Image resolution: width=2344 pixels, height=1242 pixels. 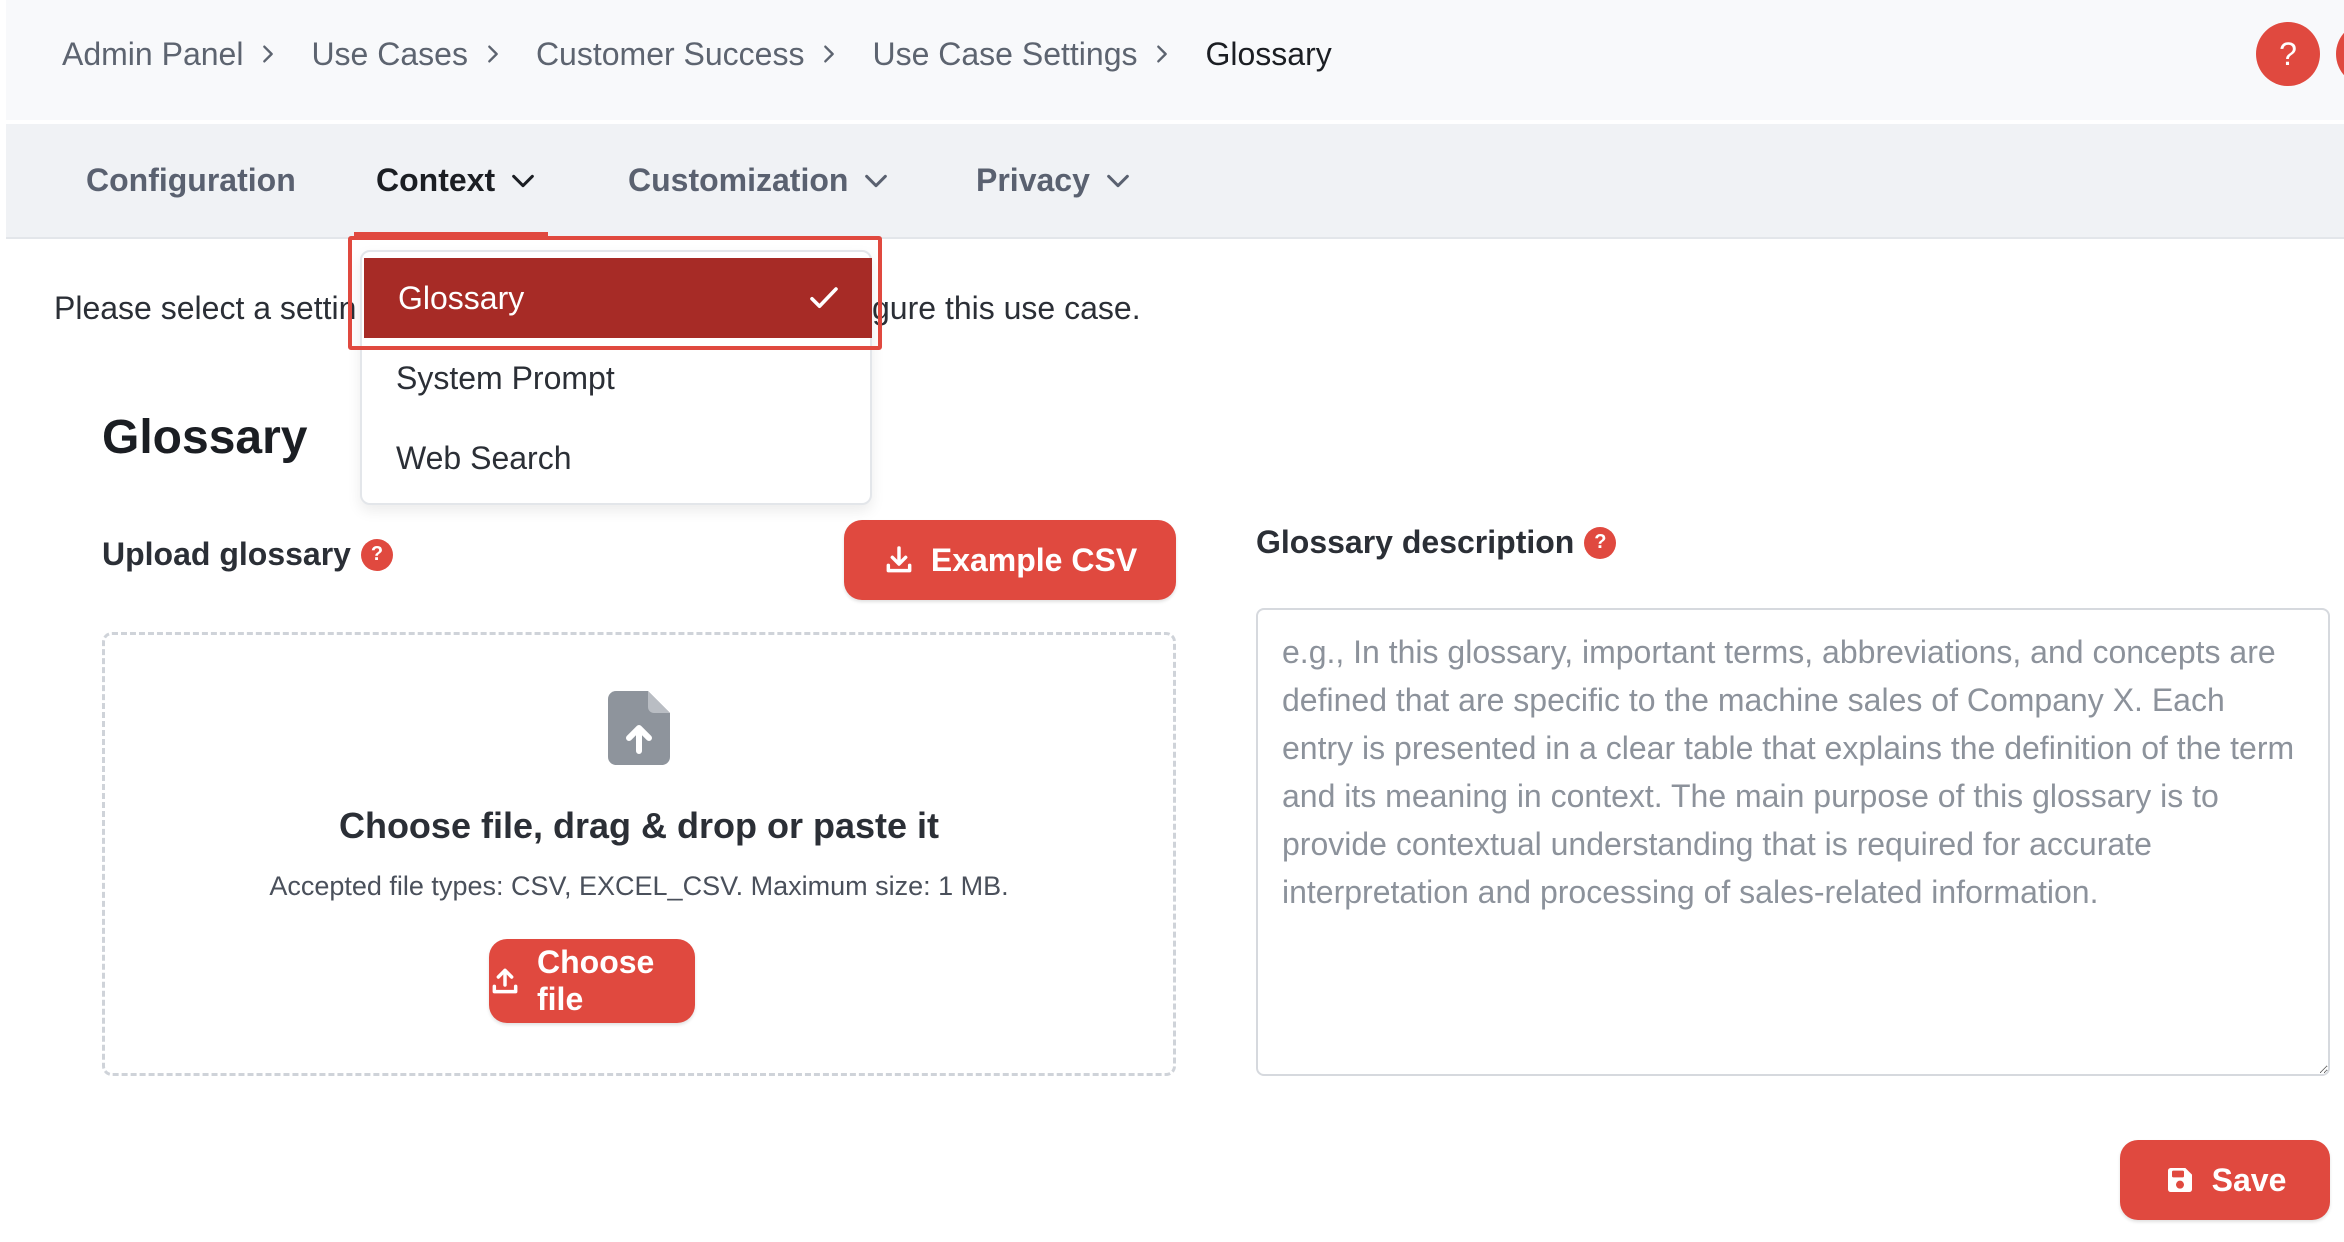 I want to click on check-icon, so click(x=824, y=298).